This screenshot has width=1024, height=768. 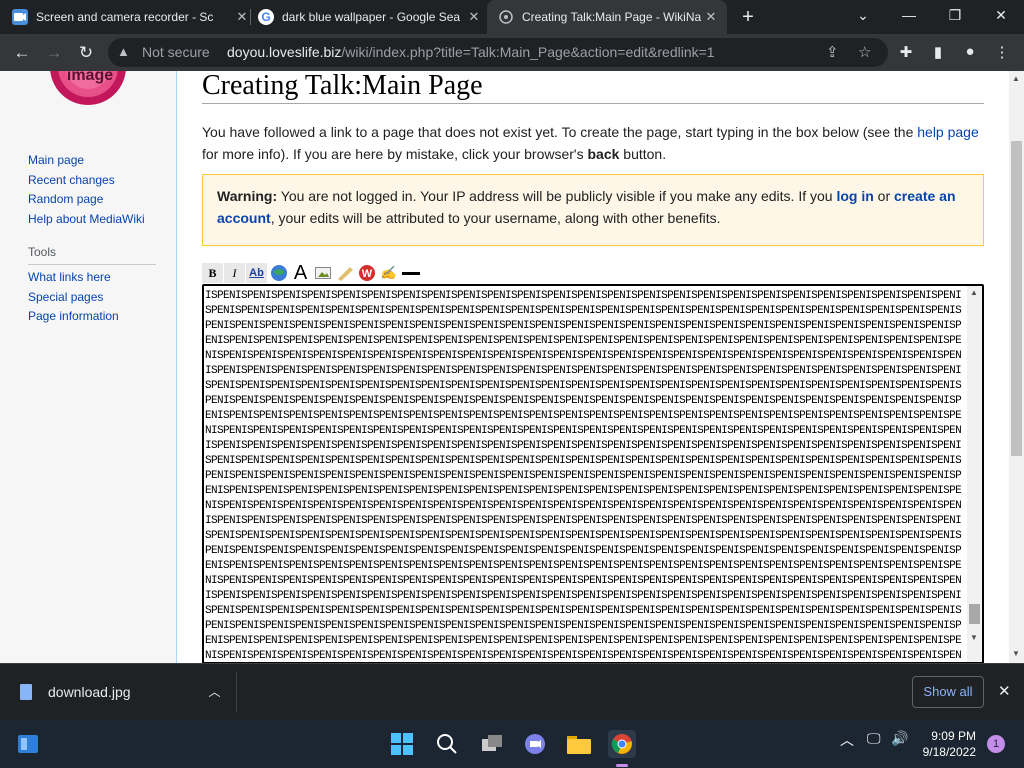 I want to click on external-link-icon, so click(x=278, y=273).